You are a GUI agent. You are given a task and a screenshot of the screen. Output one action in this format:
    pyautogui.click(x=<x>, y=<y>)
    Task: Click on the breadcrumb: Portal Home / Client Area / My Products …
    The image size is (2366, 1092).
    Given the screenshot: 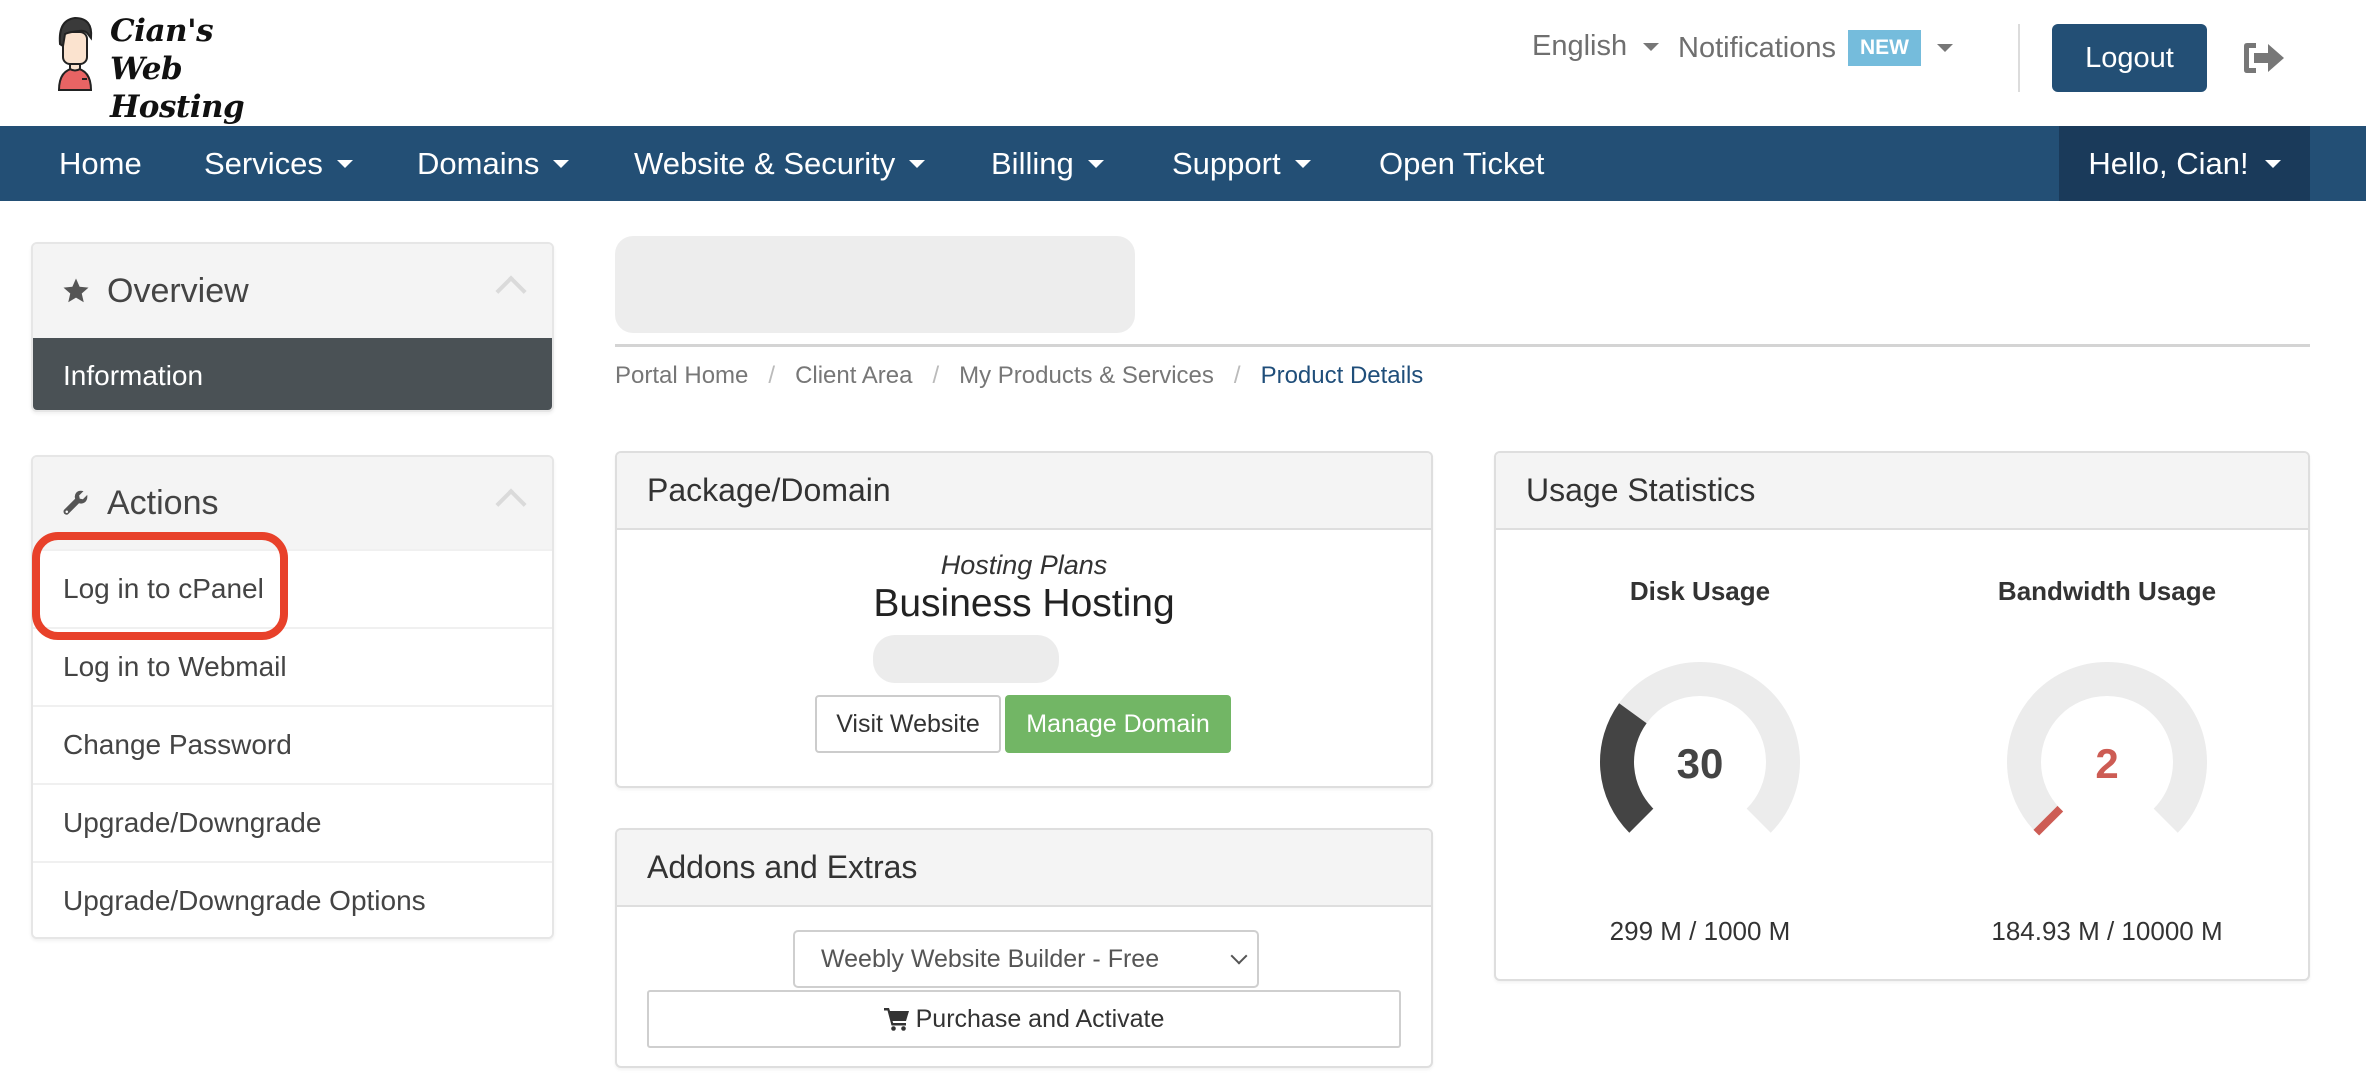 What is the action you would take?
    pyautogui.click(x=1019, y=376)
    